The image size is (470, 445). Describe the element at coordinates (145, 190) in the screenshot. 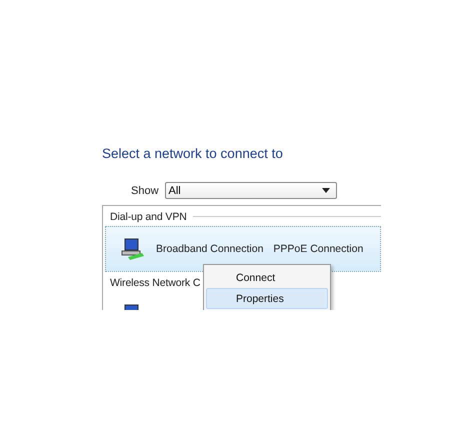

I see `show-label: Show` at that location.